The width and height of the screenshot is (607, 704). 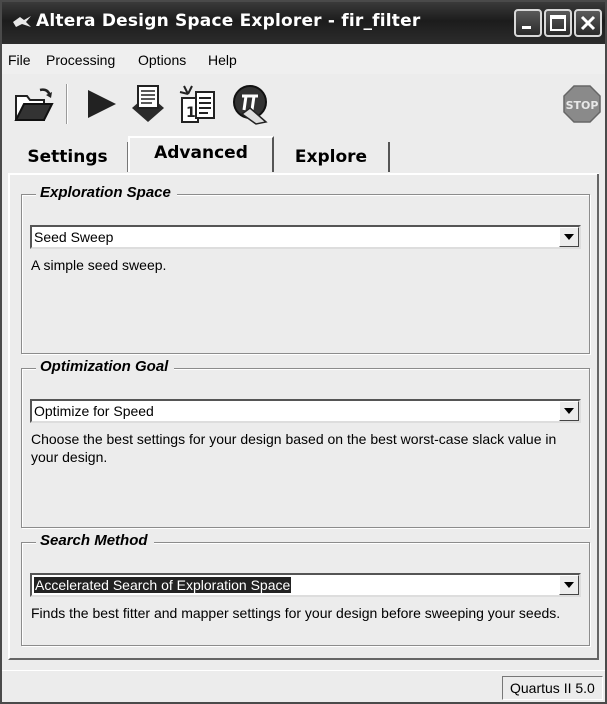 I want to click on status-bar: Quartus II 5.0, so click(x=303, y=686).